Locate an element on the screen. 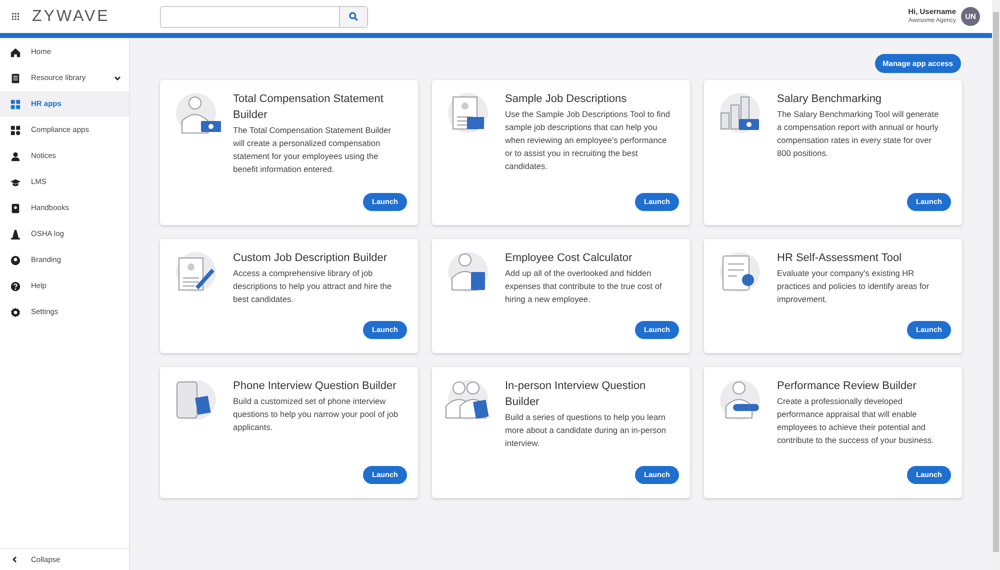  app-title: Sample Job Descriptions is located at coordinates (566, 99).